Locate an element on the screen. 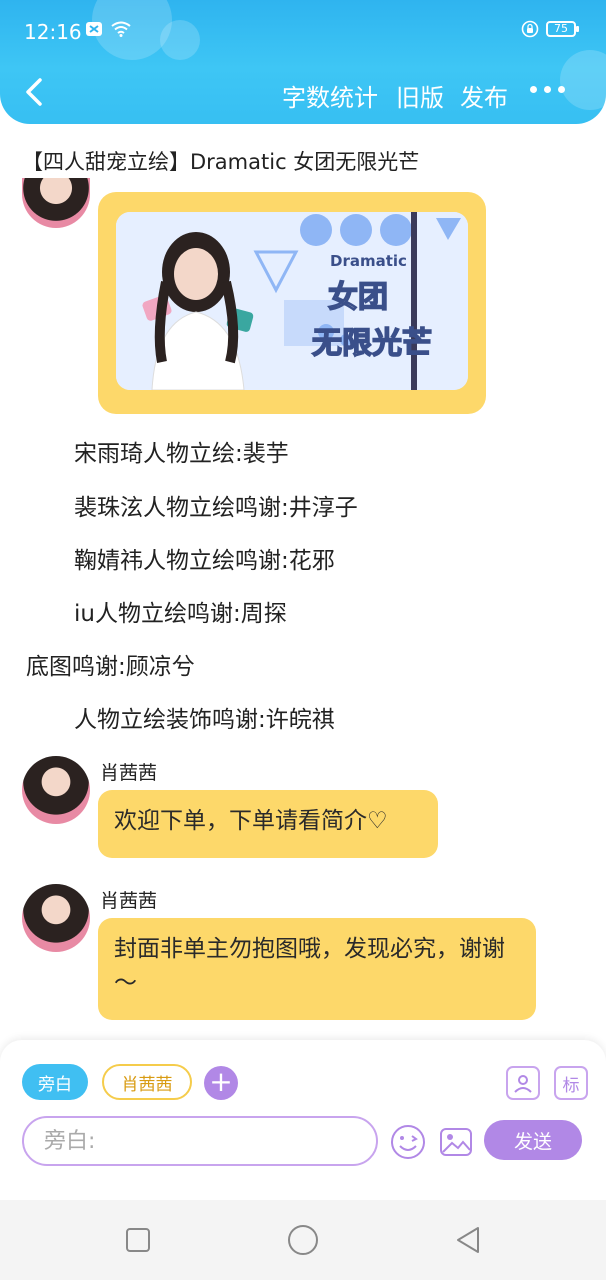  page-title: 【四人甜宠立绘】Dramatic 女团无限光芒 is located at coordinates (221, 162).